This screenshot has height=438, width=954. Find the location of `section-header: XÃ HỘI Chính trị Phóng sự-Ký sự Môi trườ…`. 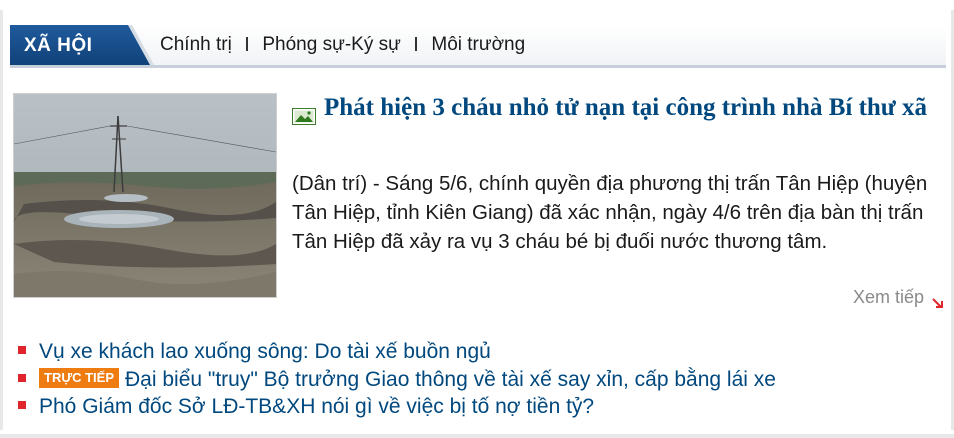

section-header: XÃ HỘI Chính trị Phóng sự-Ký sự Môi trườ… is located at coordinates (478, 46).